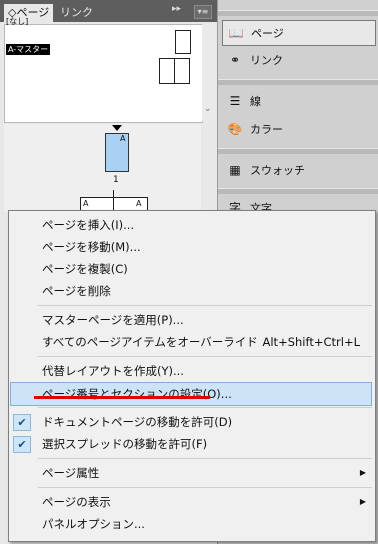  I want to click on menu-item-view-pages: ページの表示 ▶, so click(191, 502).